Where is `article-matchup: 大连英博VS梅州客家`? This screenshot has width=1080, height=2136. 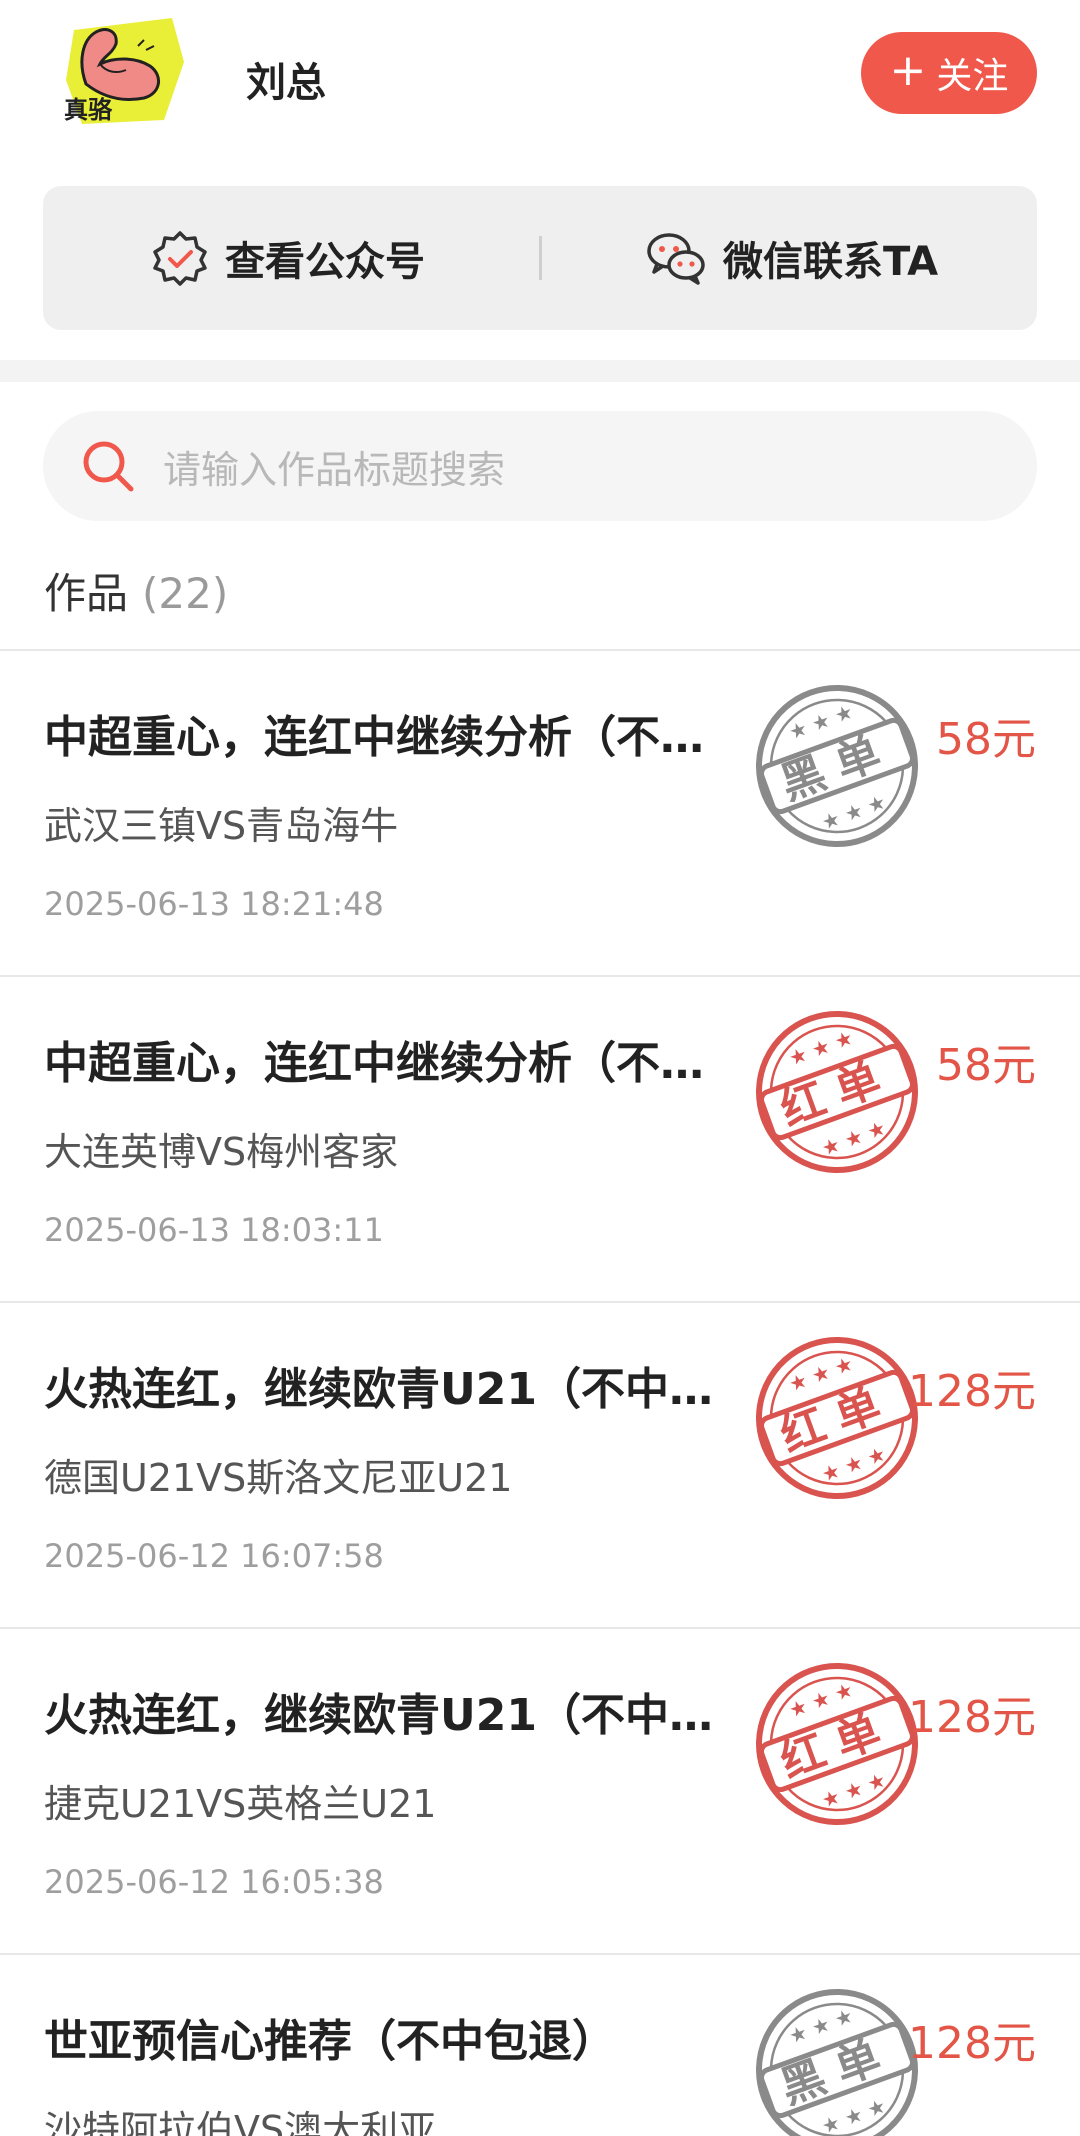 article-matchup: 大连英博VS梅州客家 is located at coordinates (221, 1152).